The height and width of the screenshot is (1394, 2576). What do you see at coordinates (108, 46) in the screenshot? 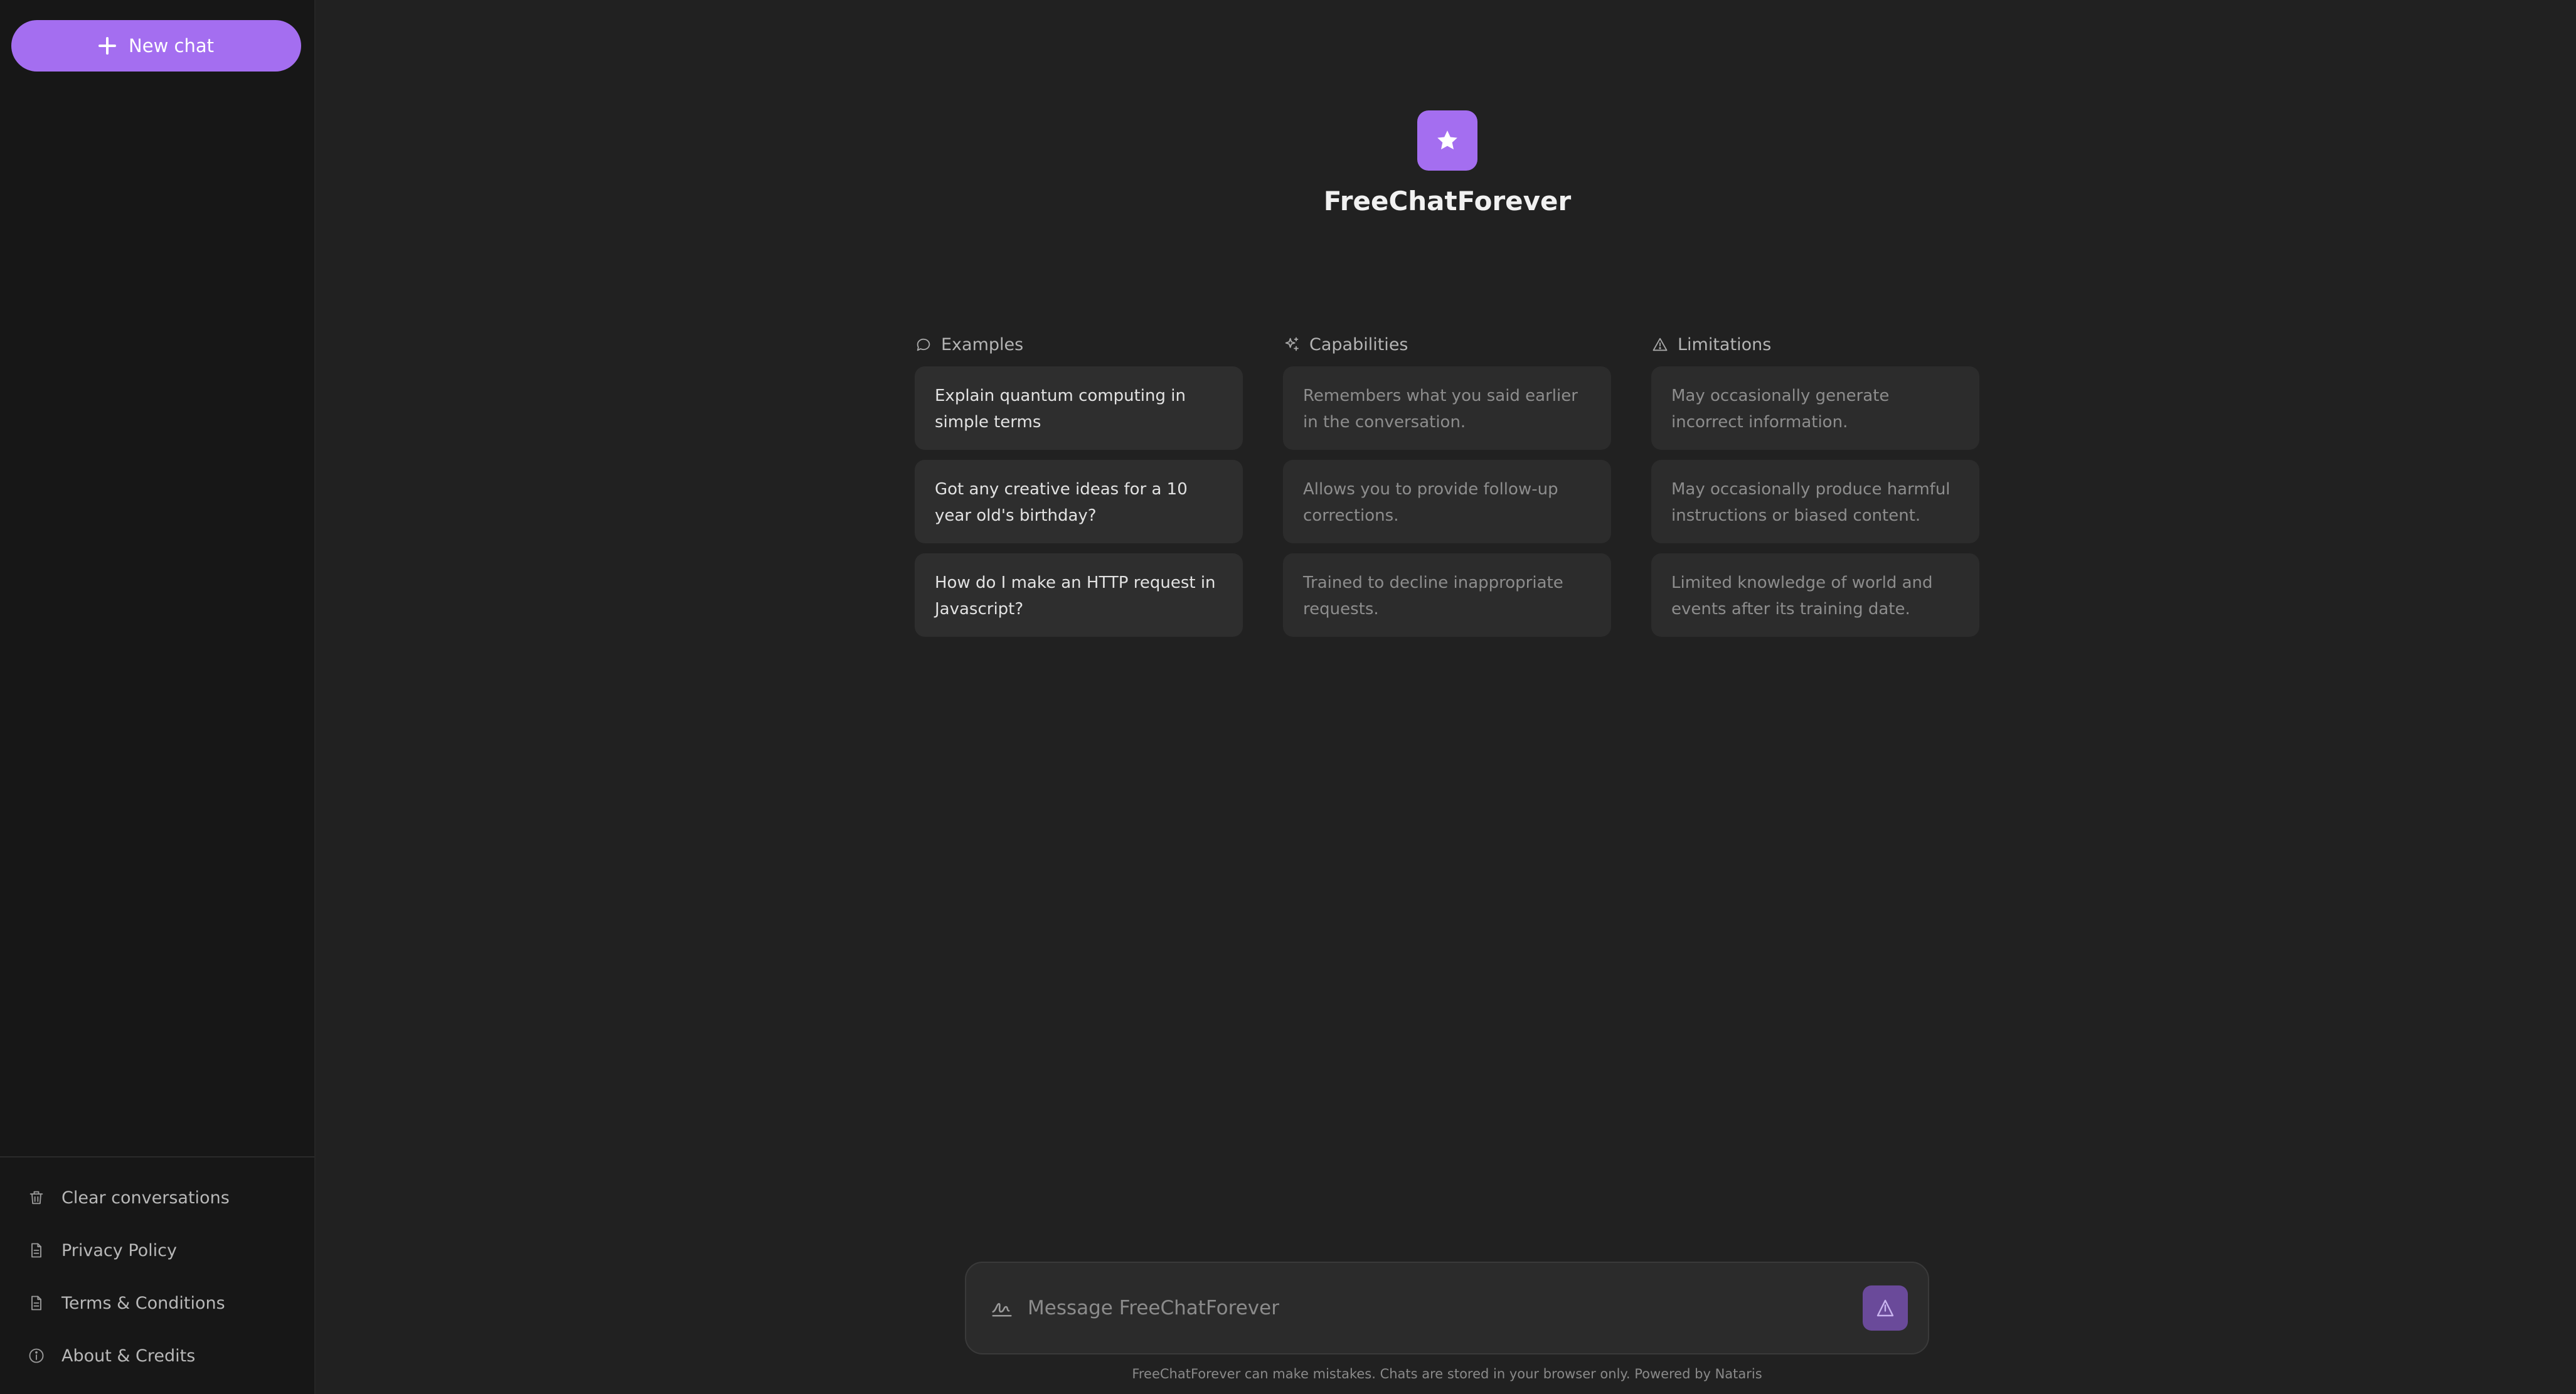
I see `plus-icon` at bounding box center [108, 46].